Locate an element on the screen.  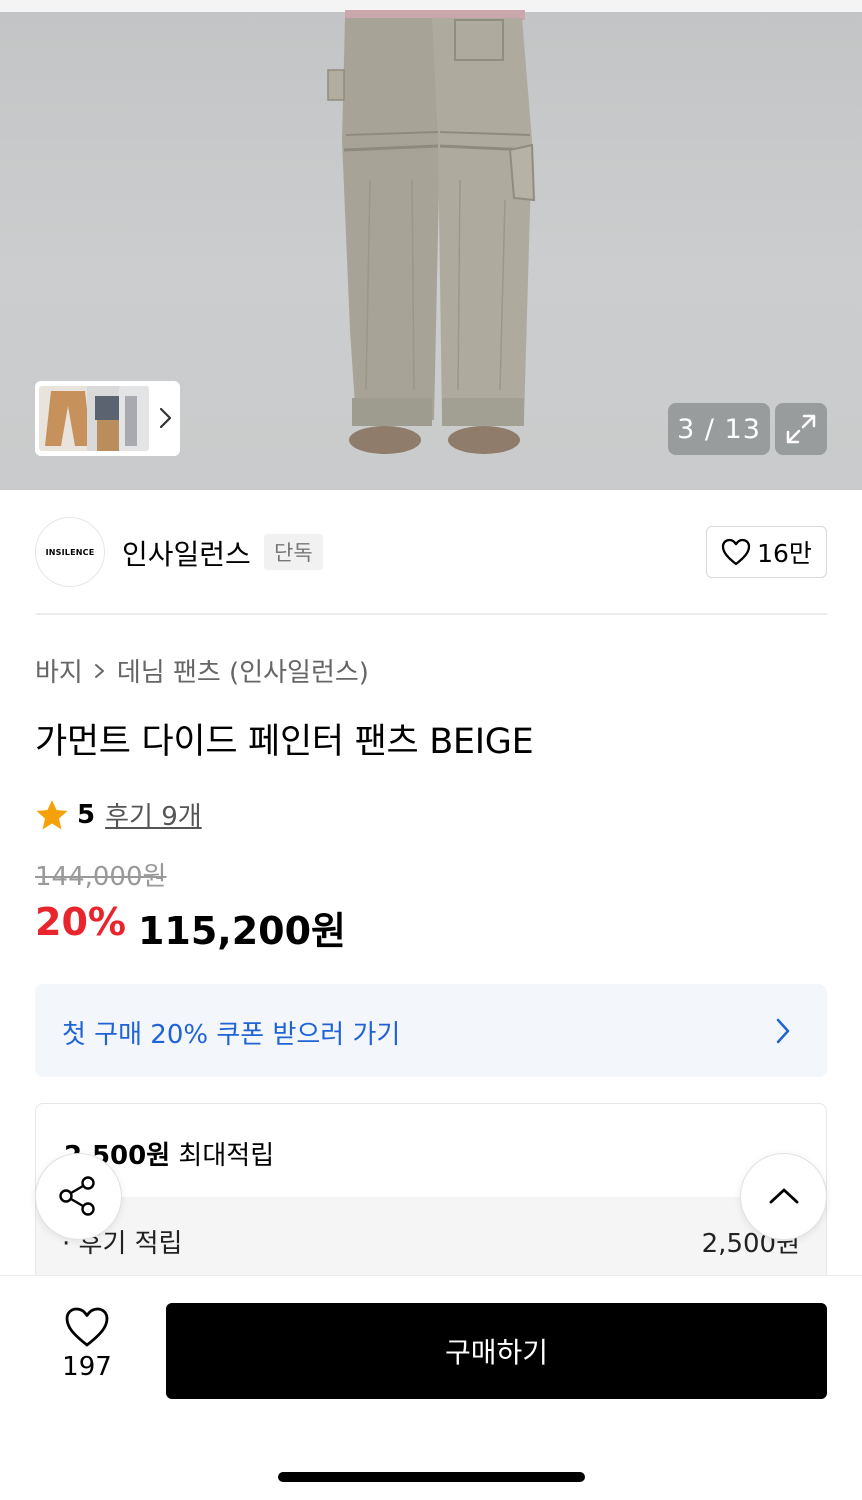
chevron-up-icon is located at coordinates (784, 1196).